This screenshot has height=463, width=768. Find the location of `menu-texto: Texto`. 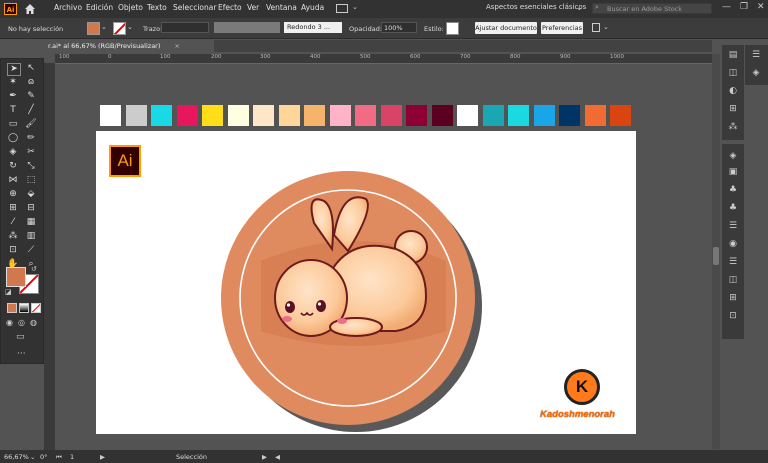

menu-texto: Texto is located at coordinates (157, 7).